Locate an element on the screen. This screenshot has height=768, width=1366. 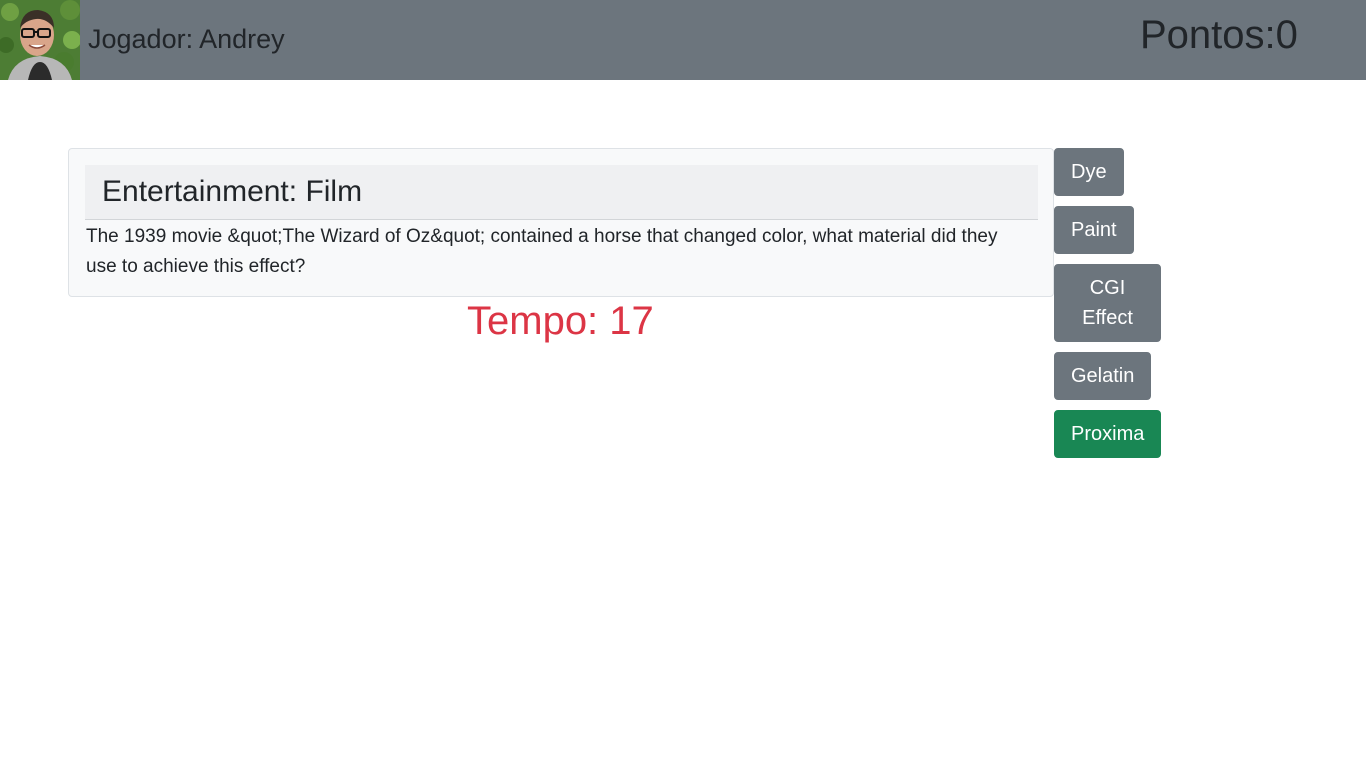
answer-button-cgi-effect: CGI Effect is located at coordinates (1107, 303).